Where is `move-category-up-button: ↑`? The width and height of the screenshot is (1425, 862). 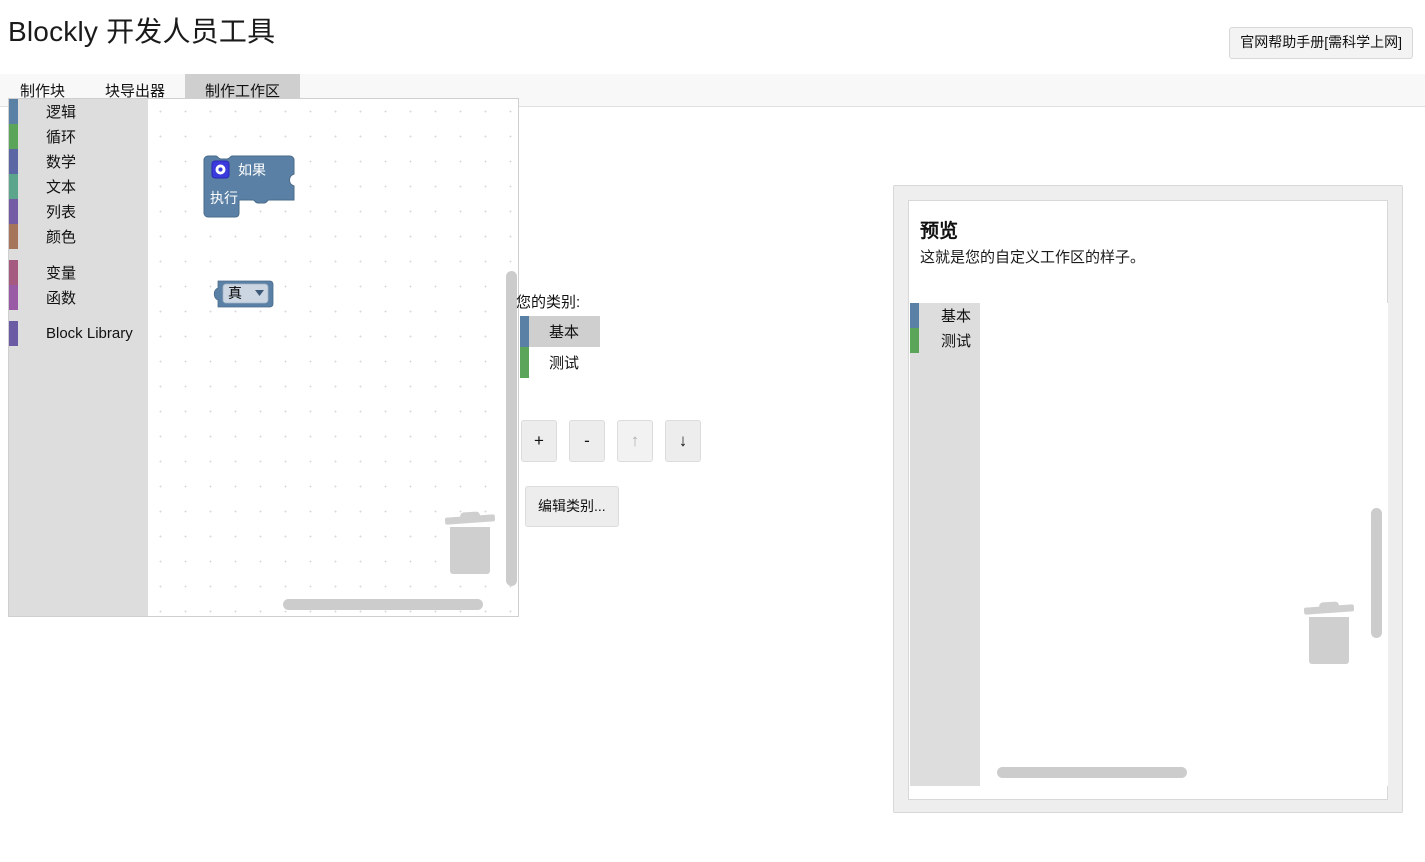
move-category-up-button: ↑ is located at coordinates (635, 441).